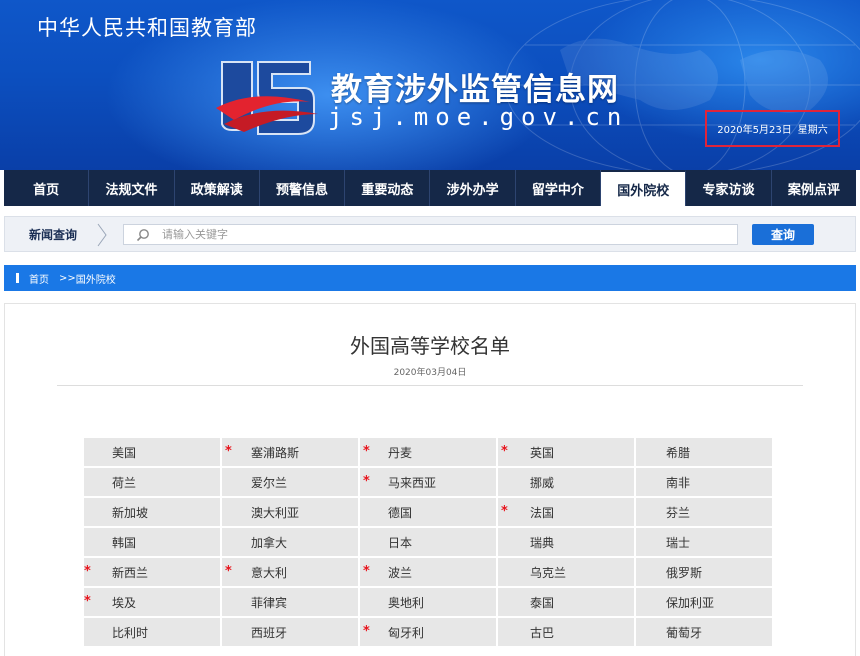 The image size is (860, 656). Describe the element at coordinates (704, 542) in the screenshot. I see `country-cell: 瑞士` at that location.